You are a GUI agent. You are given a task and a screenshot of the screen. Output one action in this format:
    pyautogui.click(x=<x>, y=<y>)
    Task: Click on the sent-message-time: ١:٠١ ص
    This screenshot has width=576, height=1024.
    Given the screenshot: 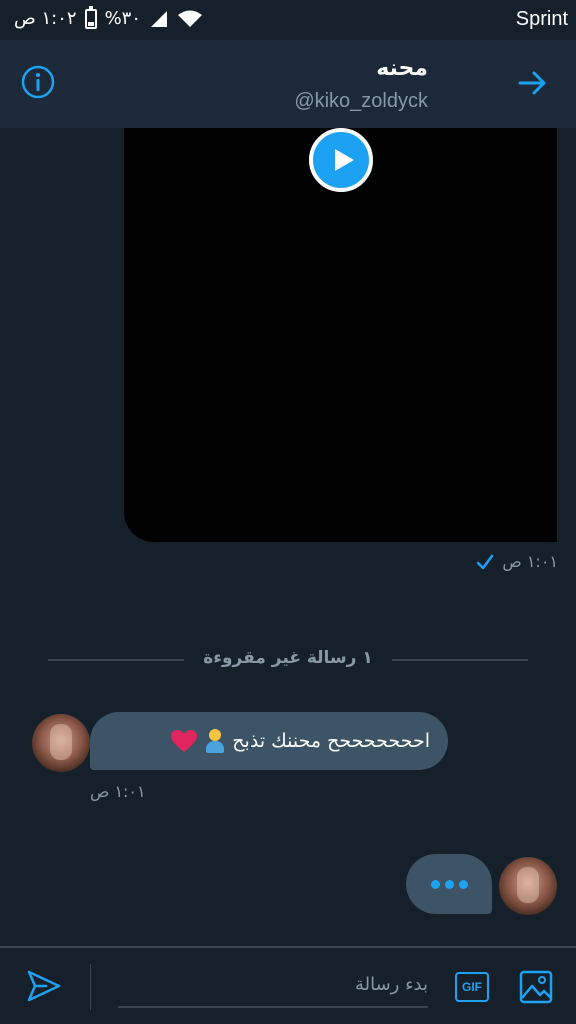 What is the action you would take?
    pyautogui.click(x=530, y=561)
    